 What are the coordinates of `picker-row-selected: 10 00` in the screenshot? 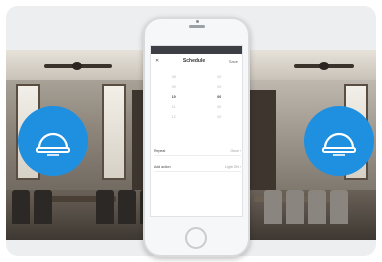 It's located at (196, 97).